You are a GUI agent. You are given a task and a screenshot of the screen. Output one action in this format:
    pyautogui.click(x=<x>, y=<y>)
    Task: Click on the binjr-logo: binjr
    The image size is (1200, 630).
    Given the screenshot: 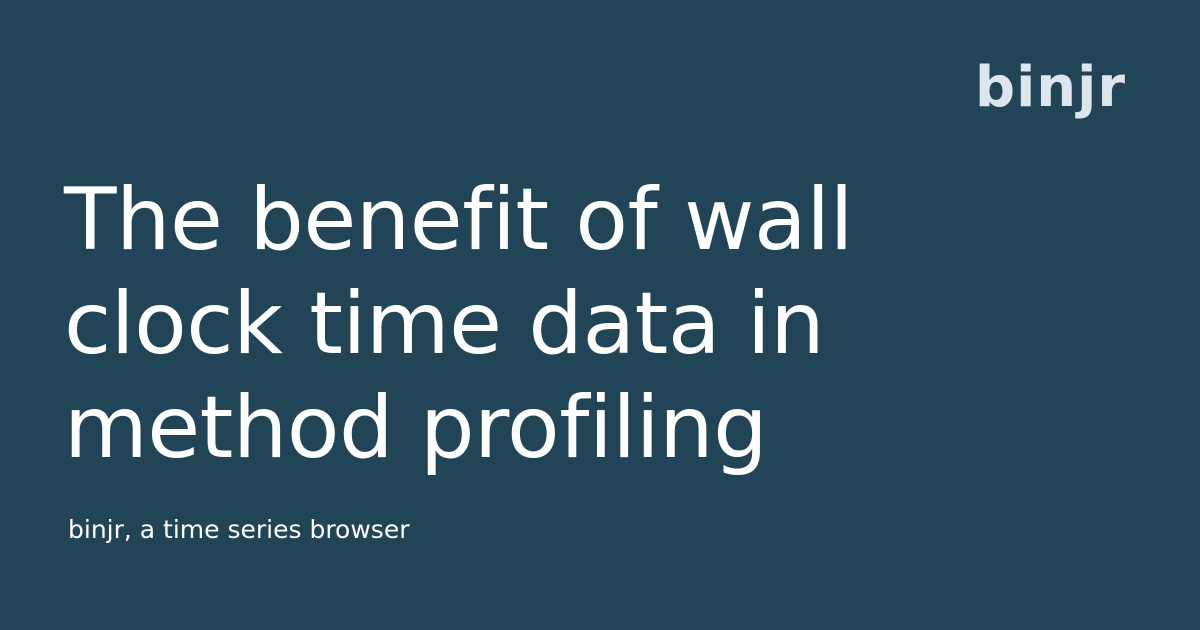 What is the action you would take?
    pyautogui.click(x=1050, y=87)
    